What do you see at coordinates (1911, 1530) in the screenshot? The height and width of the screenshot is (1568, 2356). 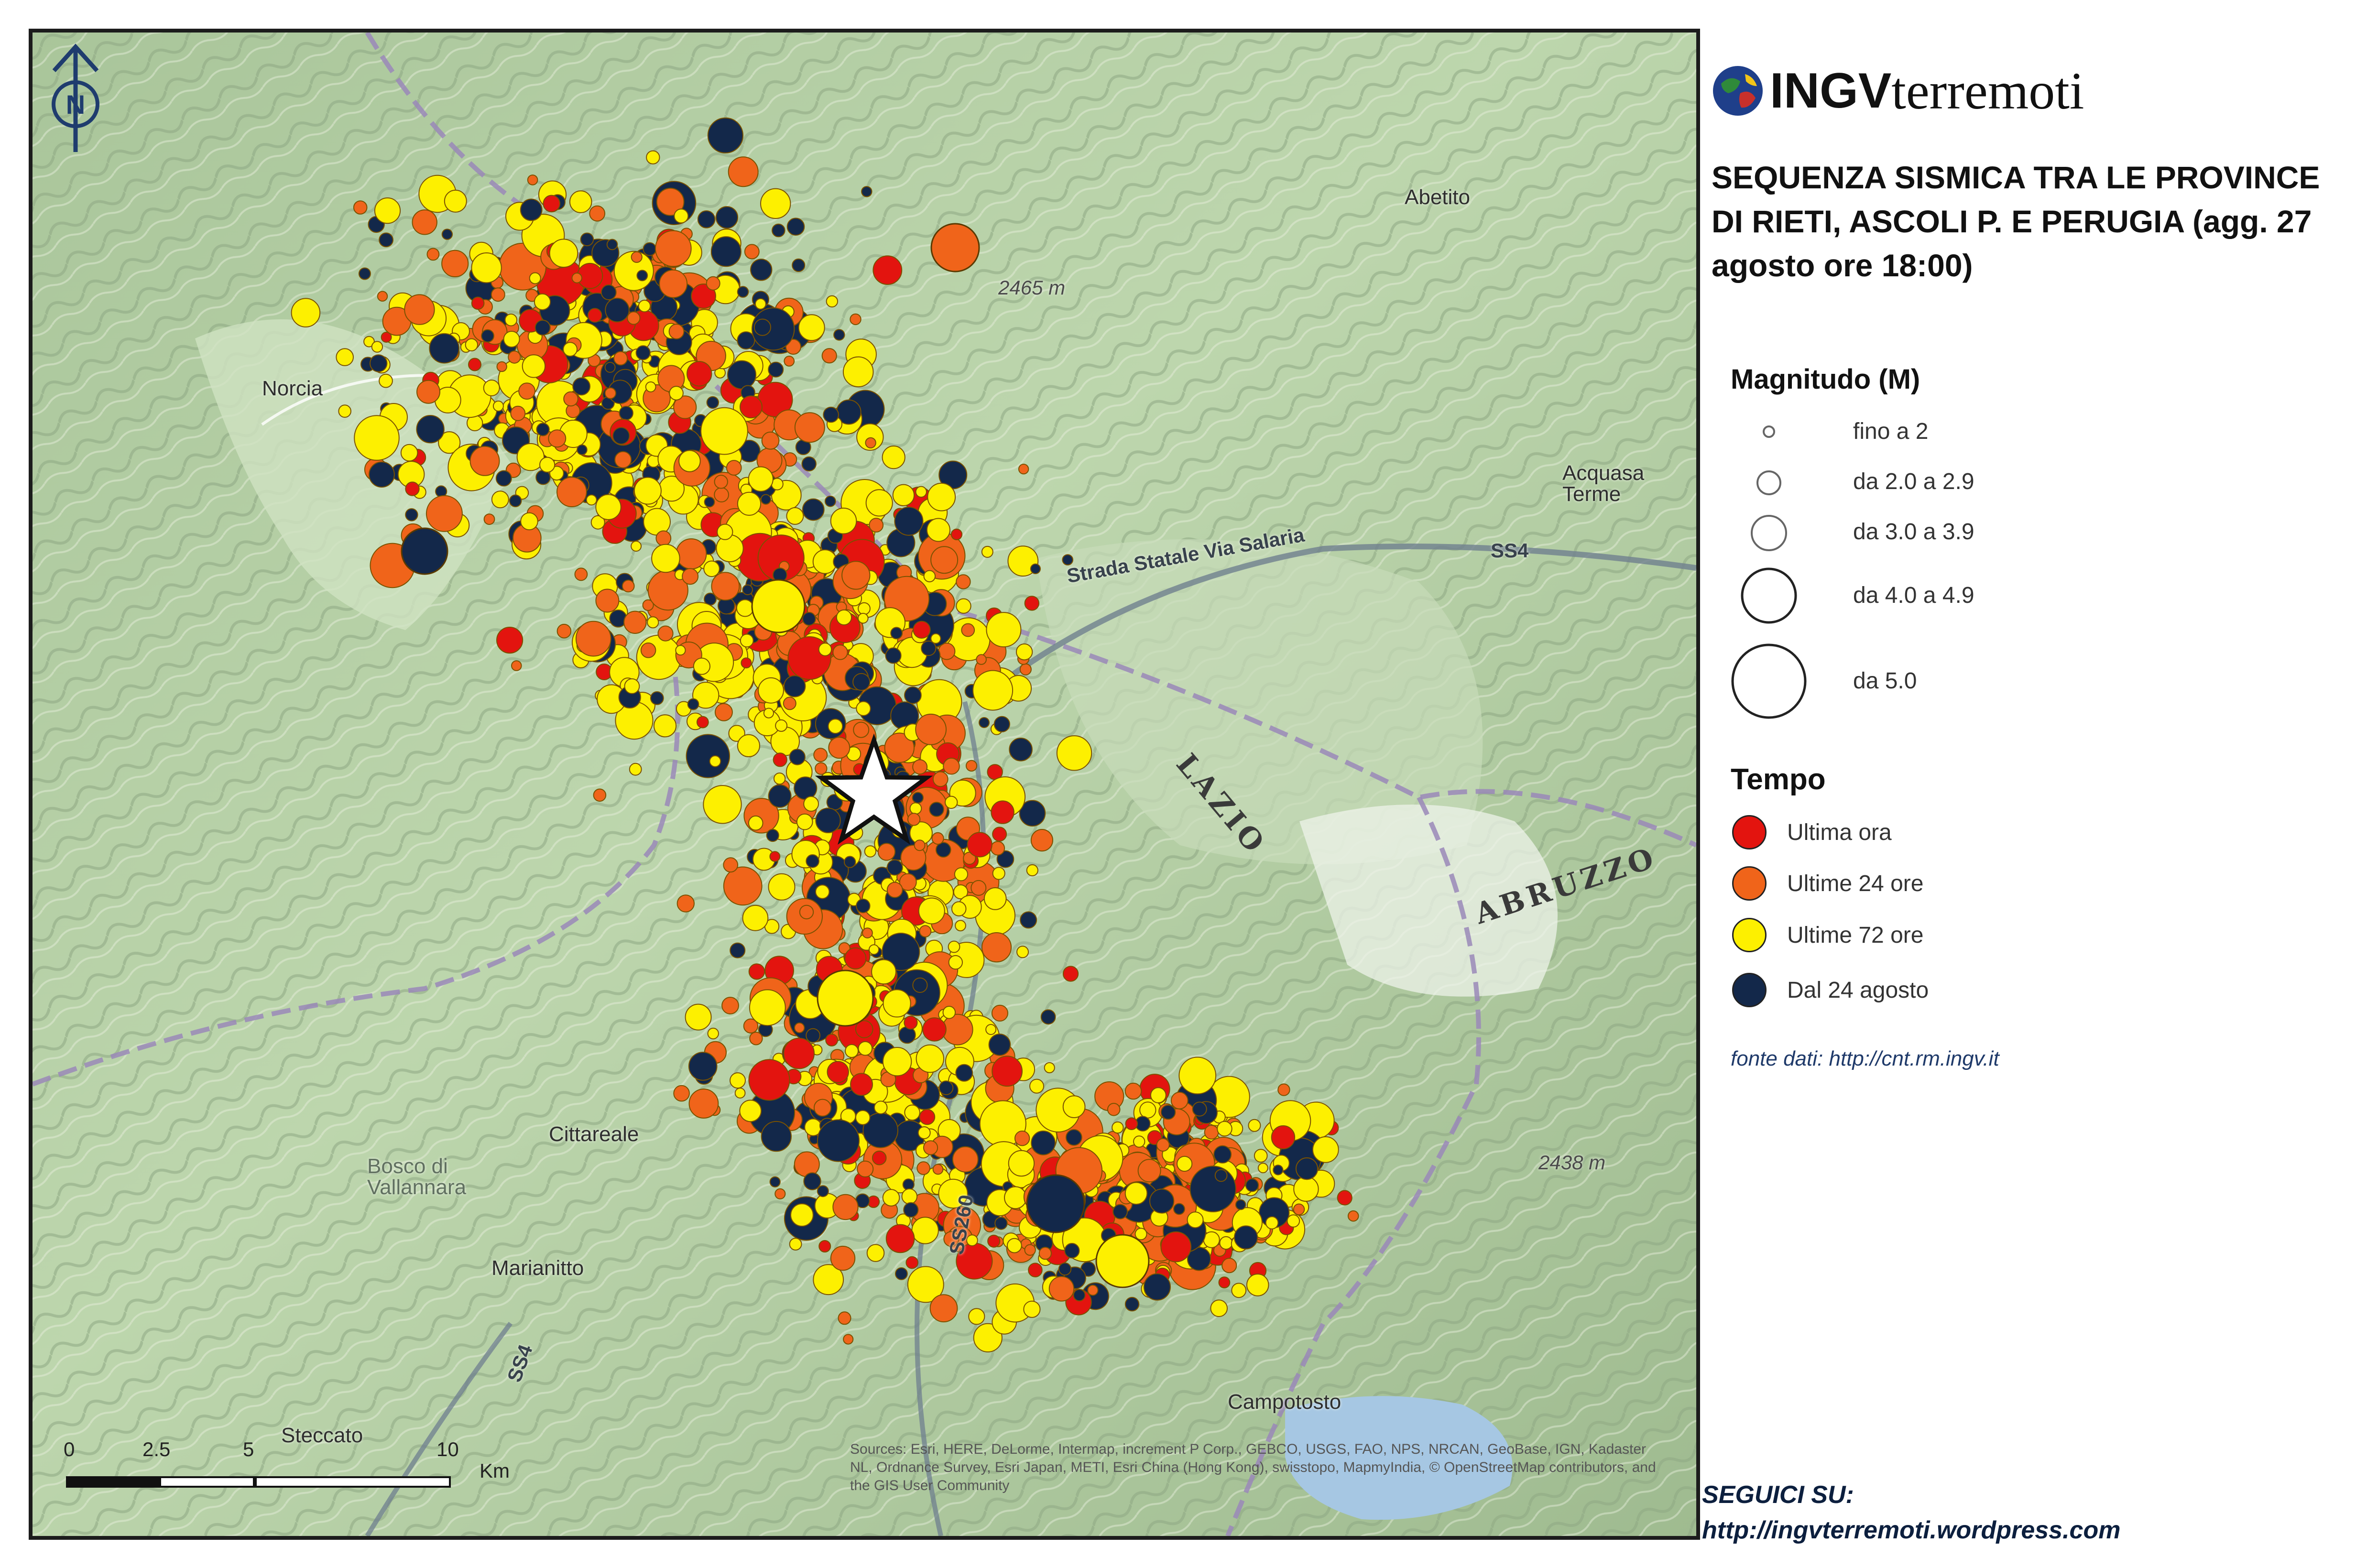 I see `follow-url-link: http://ingvterremoti.wordpress.com` at bounding box center [1911, 1530].